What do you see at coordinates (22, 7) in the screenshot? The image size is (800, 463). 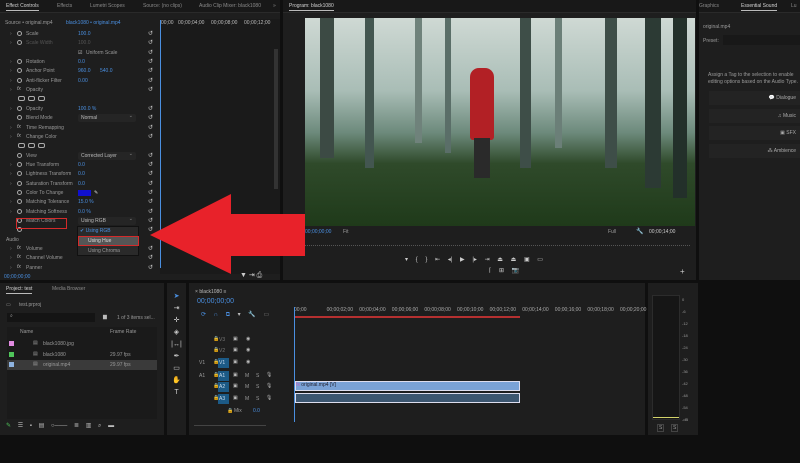 I see `tab-effect-controls: Effect Controls` at bounding box center [22, 7].